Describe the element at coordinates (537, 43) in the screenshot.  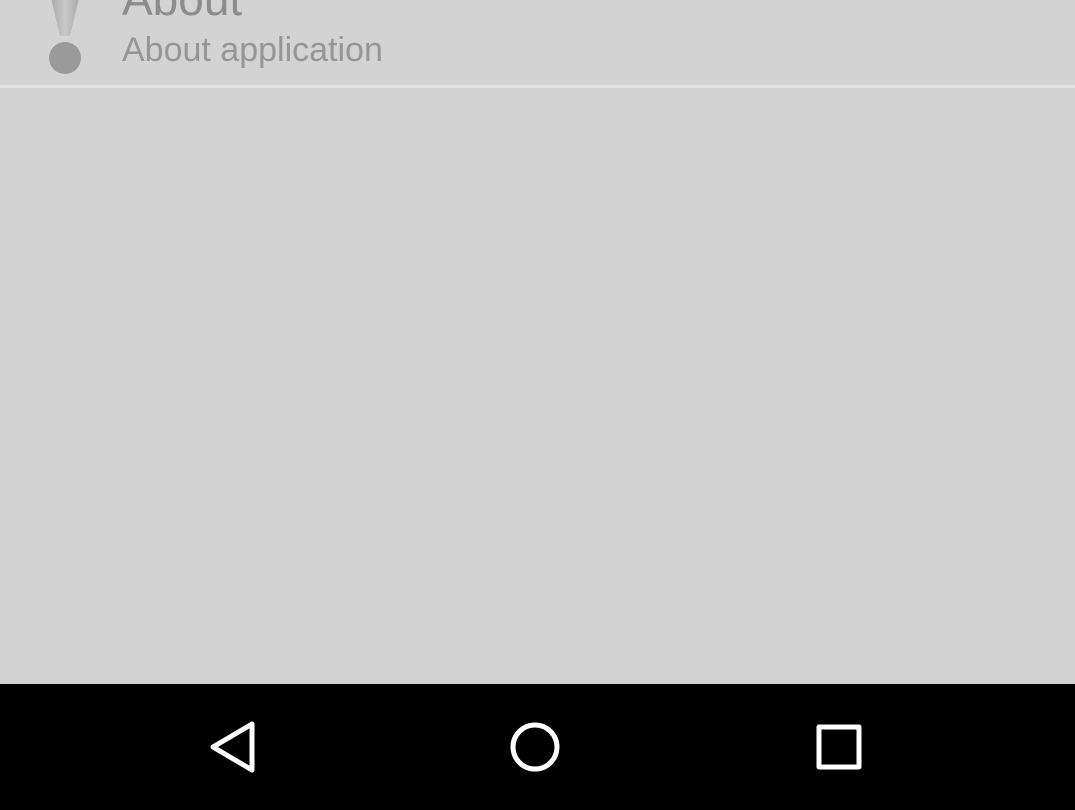
I see `settings-item-about: About About application` at that location.